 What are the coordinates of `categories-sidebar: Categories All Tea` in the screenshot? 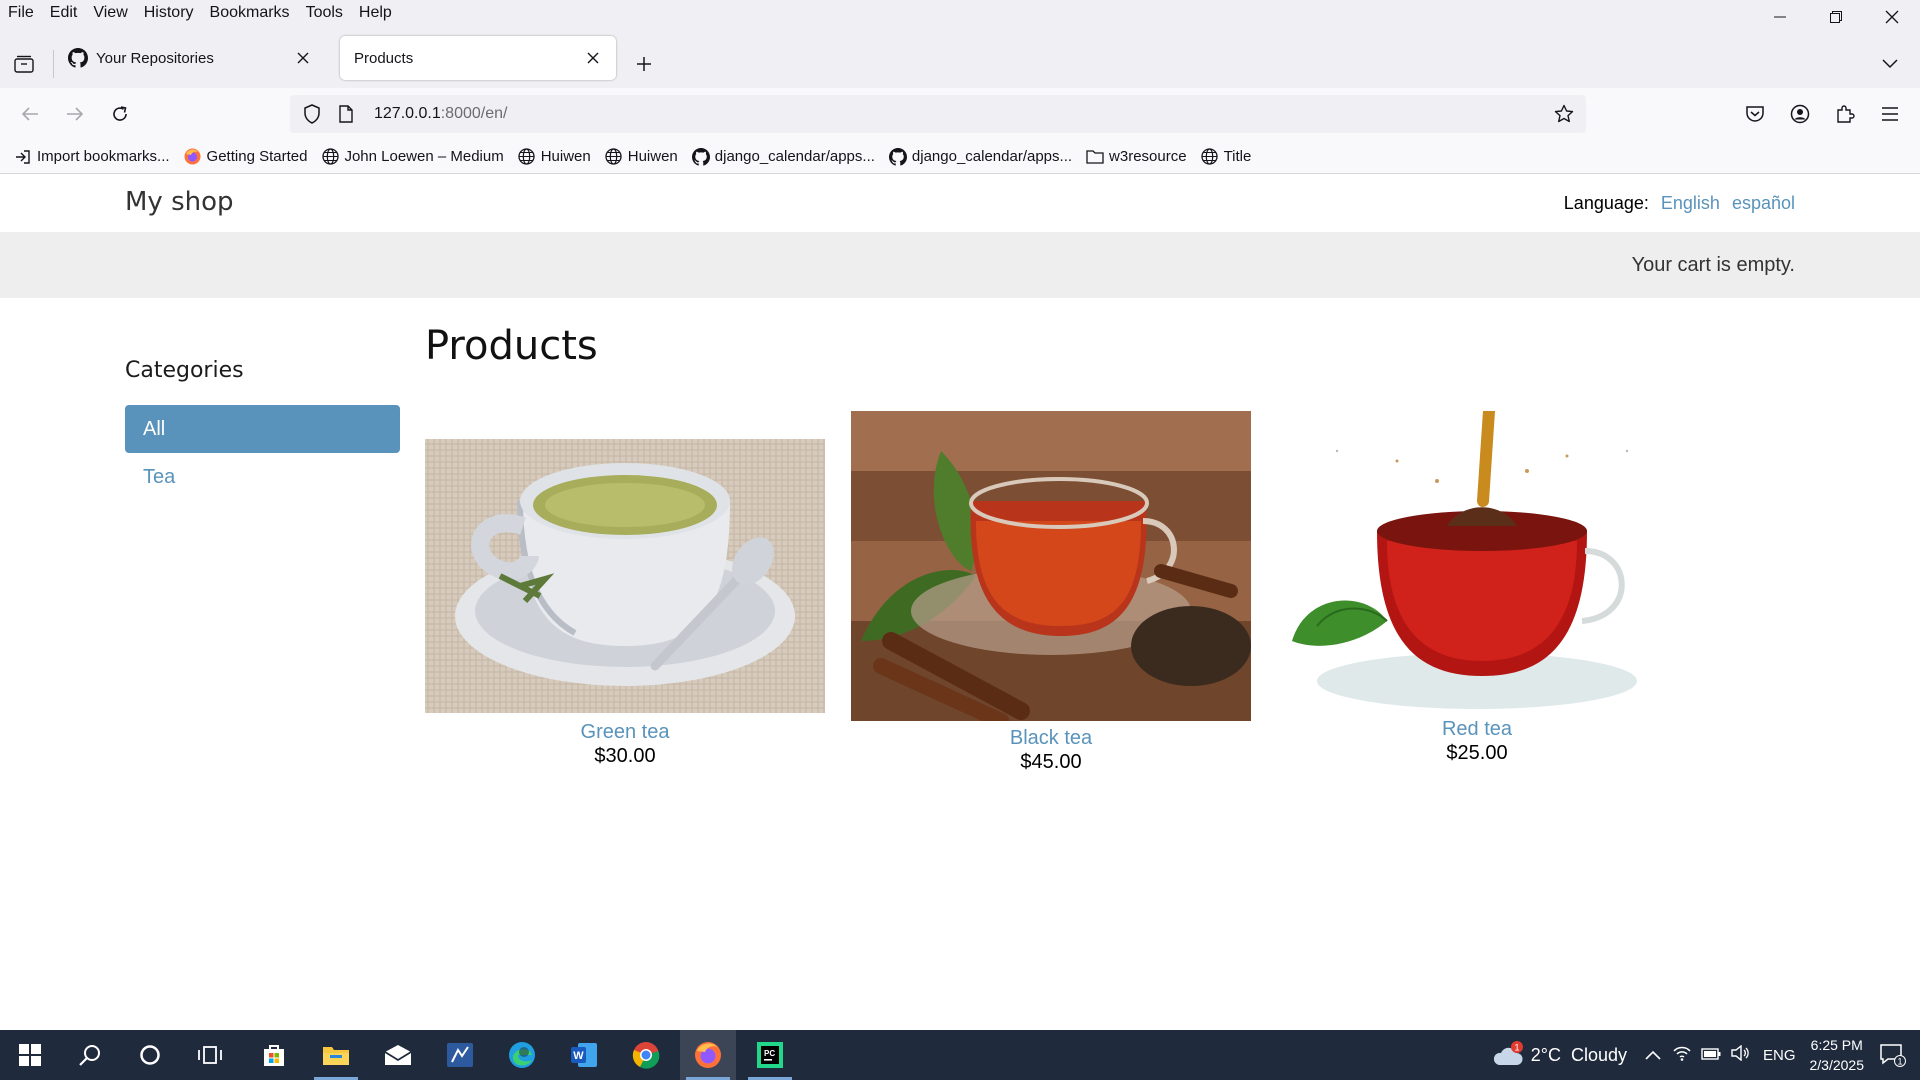 It's located at (262, 429).